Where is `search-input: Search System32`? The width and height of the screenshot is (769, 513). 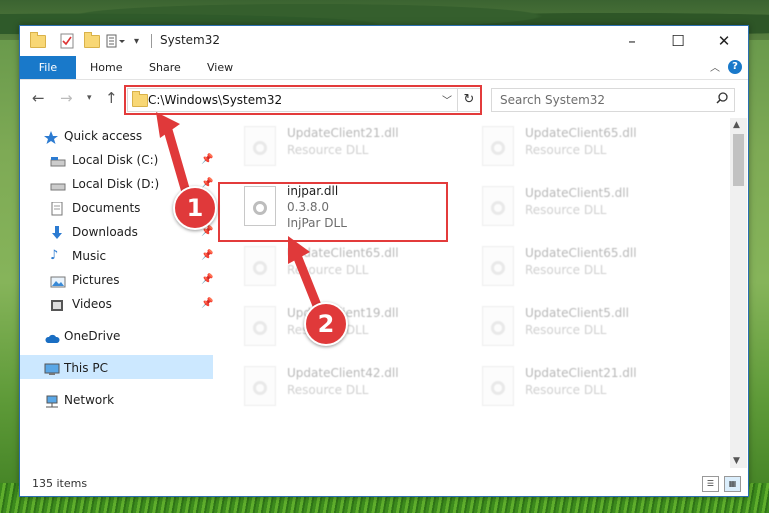
search-input: Search System32 is located at coordinates (613, 100).